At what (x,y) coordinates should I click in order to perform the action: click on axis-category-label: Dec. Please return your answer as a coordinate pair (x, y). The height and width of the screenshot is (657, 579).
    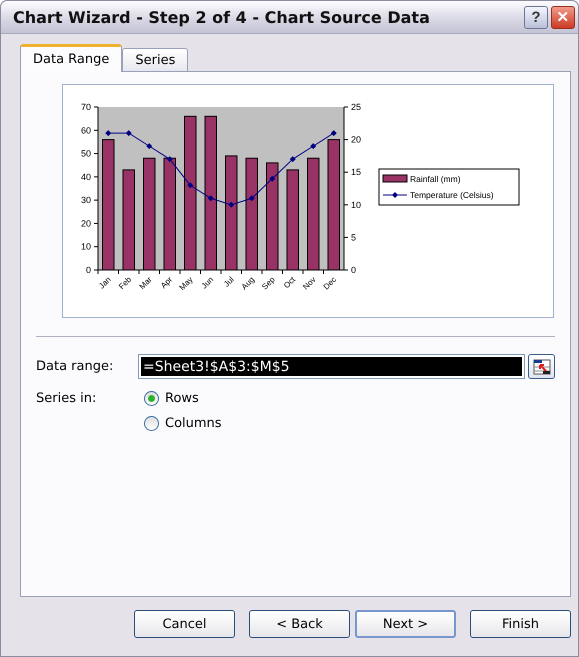
    Looking at the image, I should click on (330, 283).